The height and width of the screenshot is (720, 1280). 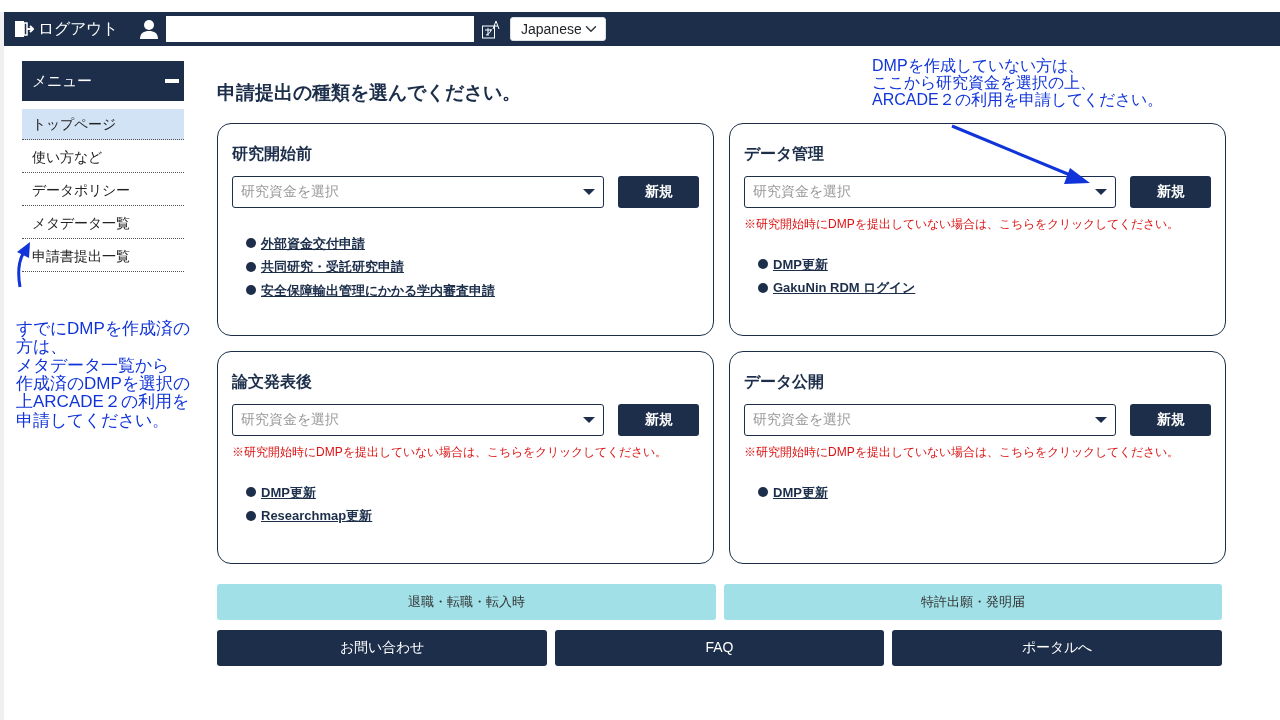 I want to click on translate-icon, so click(x=492, y=29).